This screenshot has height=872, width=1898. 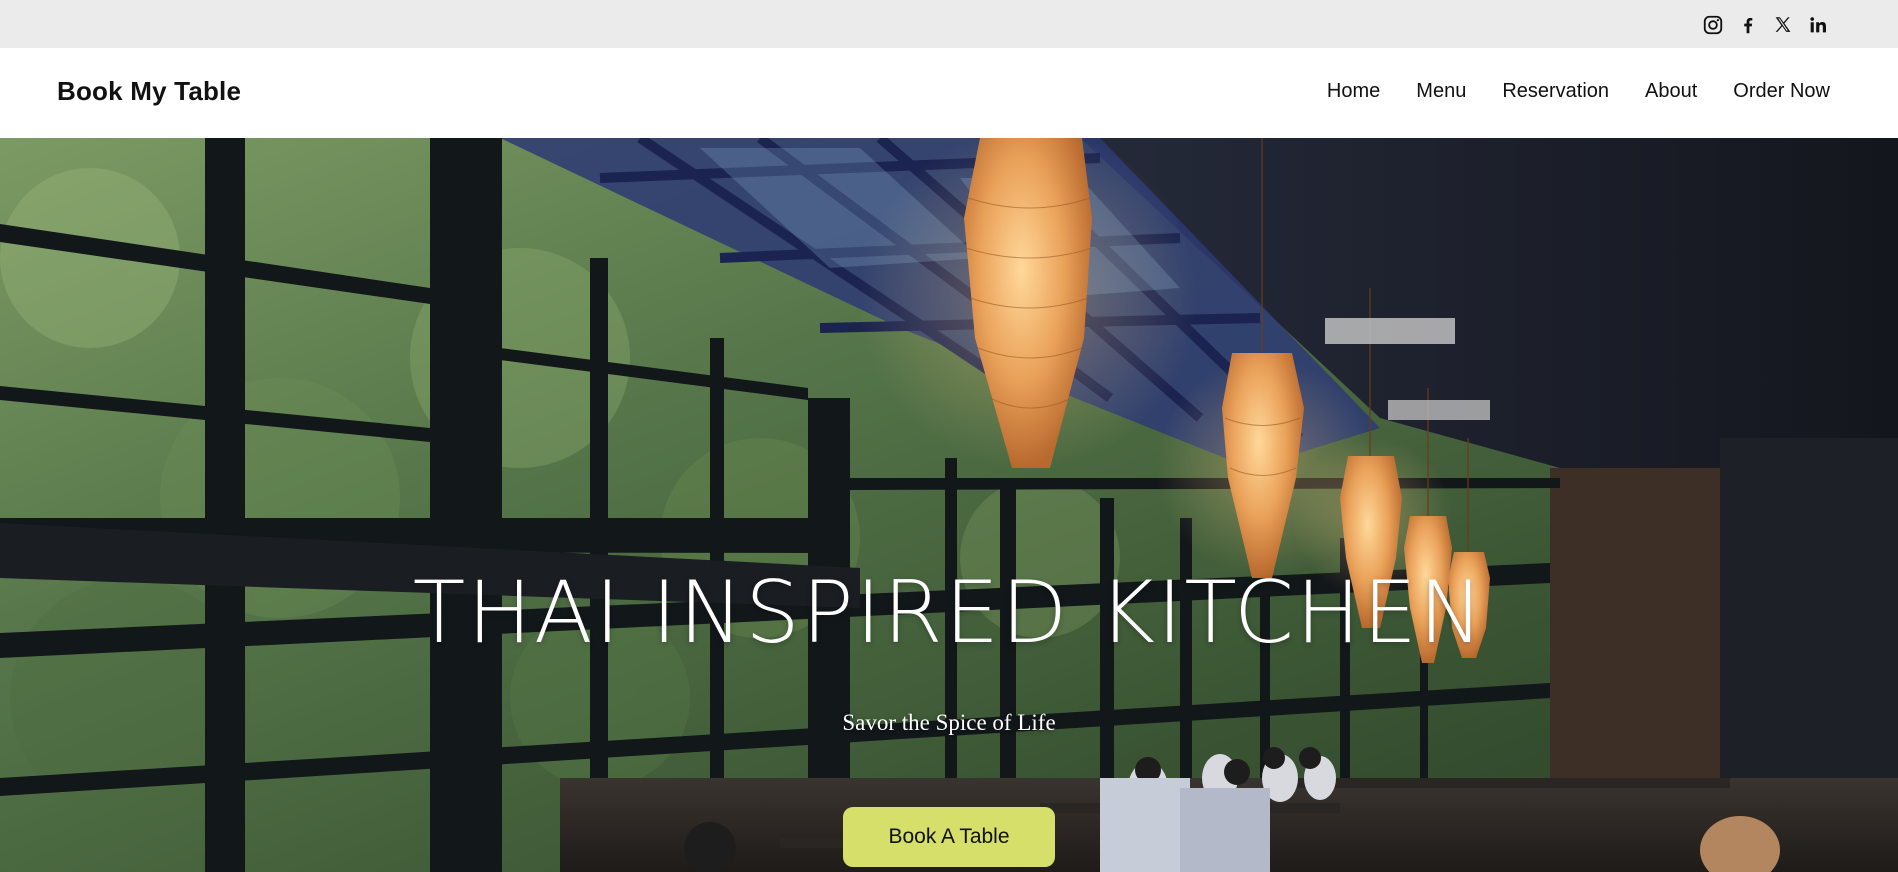 I want to click on linkedin-icon, so click(x=1817, y=24).